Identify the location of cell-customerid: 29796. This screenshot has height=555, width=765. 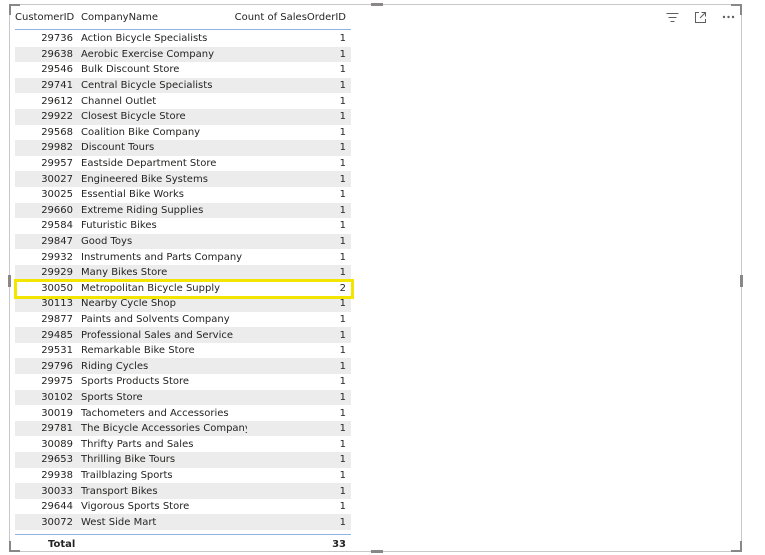
(57, 366).